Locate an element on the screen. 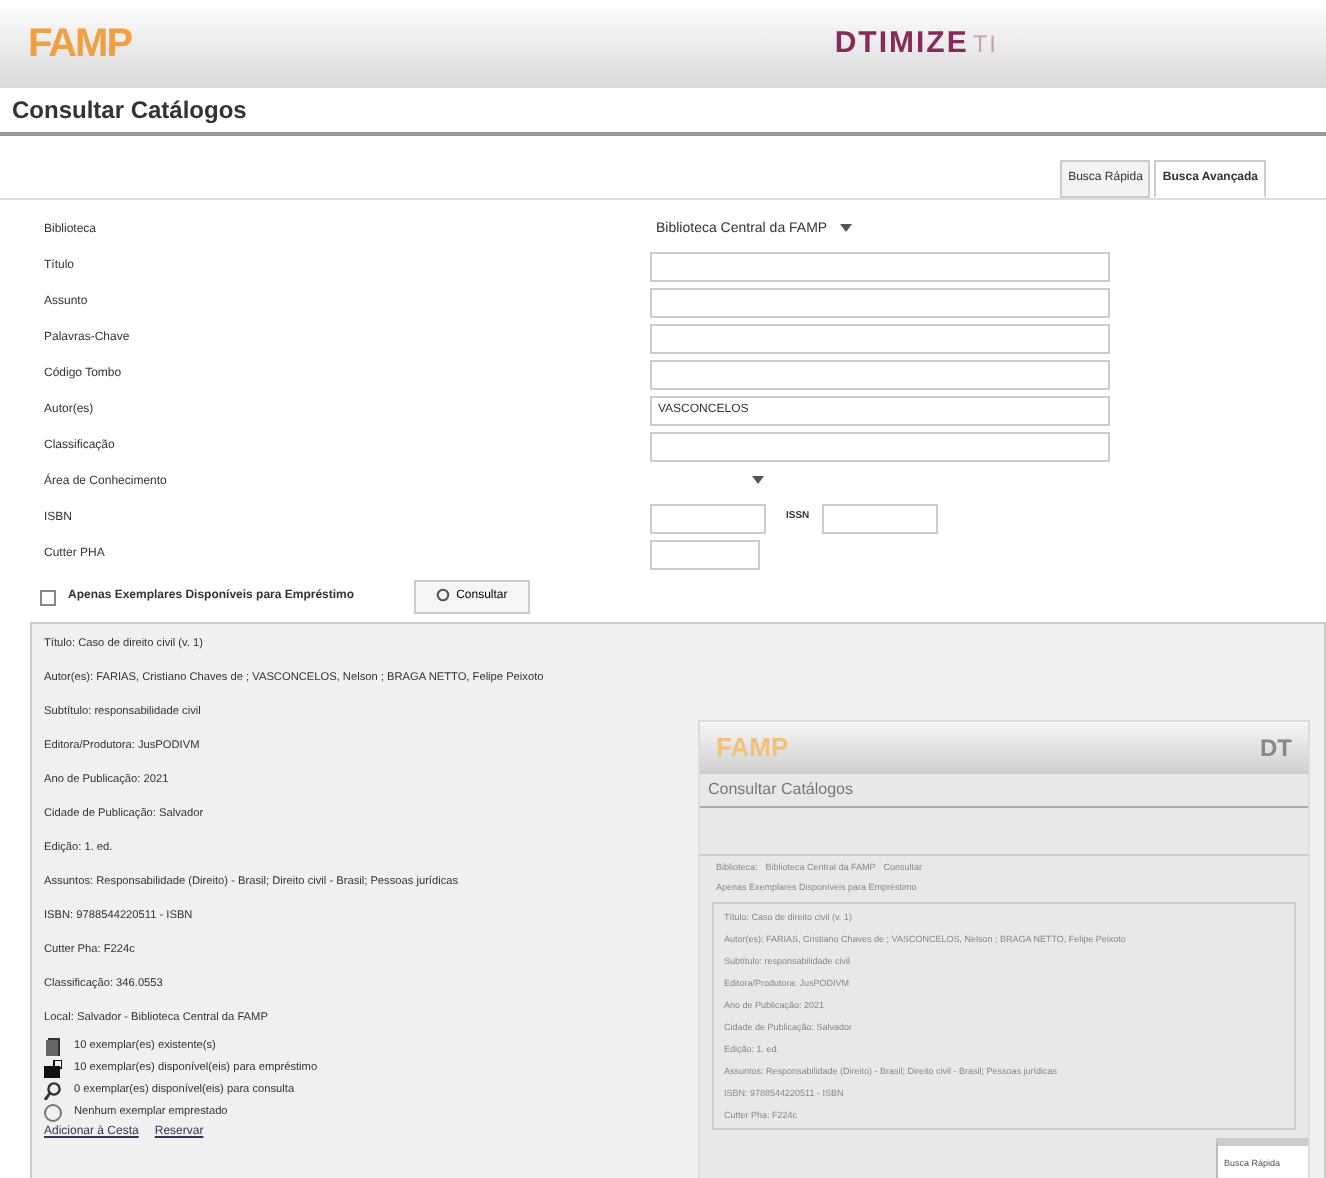  brand-logo: DT is located at coordinates (1276, 749).